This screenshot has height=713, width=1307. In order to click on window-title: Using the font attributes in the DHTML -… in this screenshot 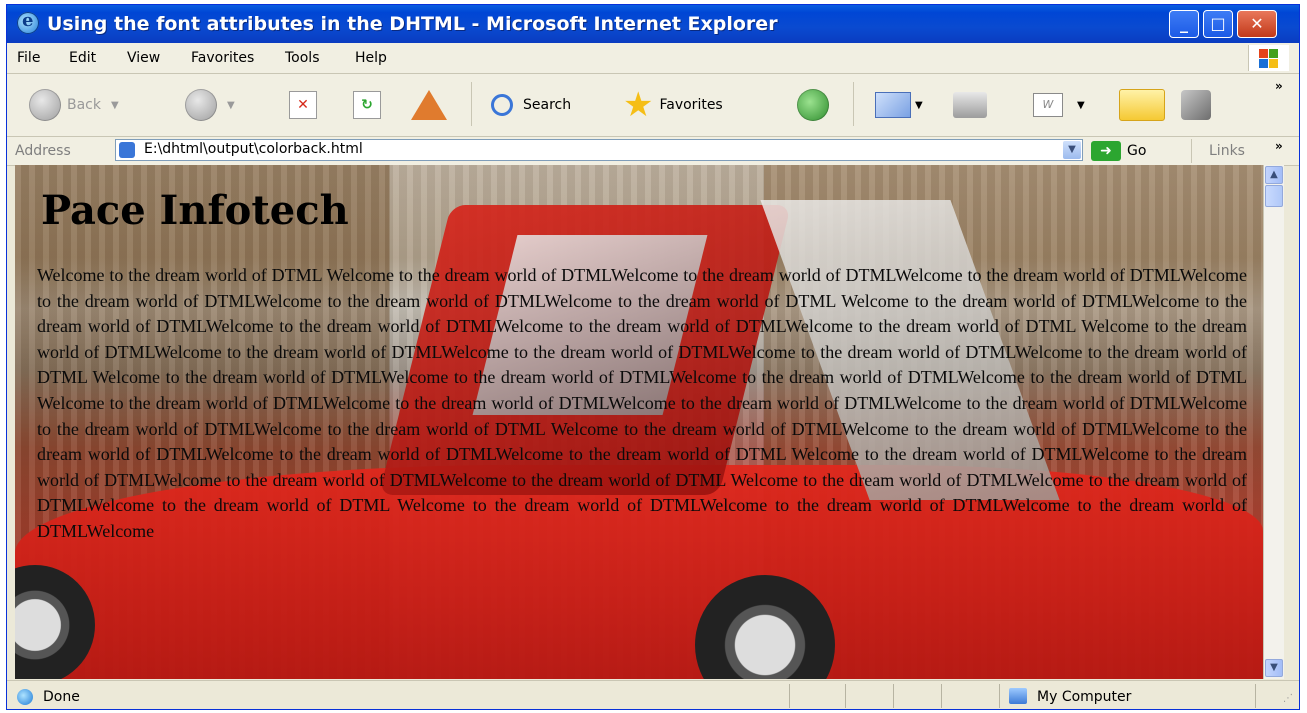, I will do `click(412, 24)`.